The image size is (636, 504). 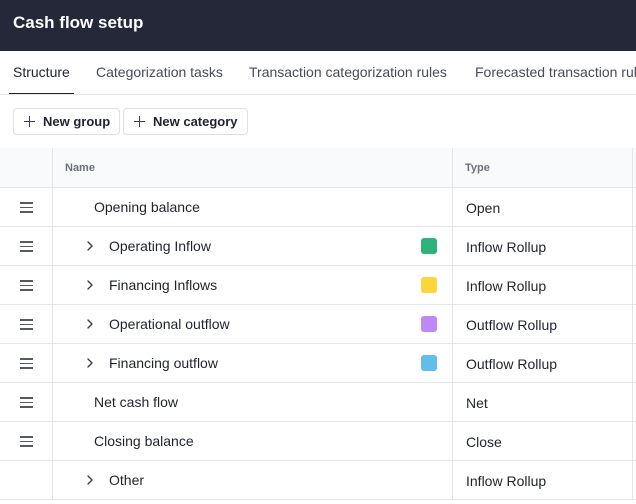 What do you see at coordinates (348, 72) in the screenshot?
I see `tab-transaction-categorization-rules: Transaction categorization rules` at bounding box center [348, 72].